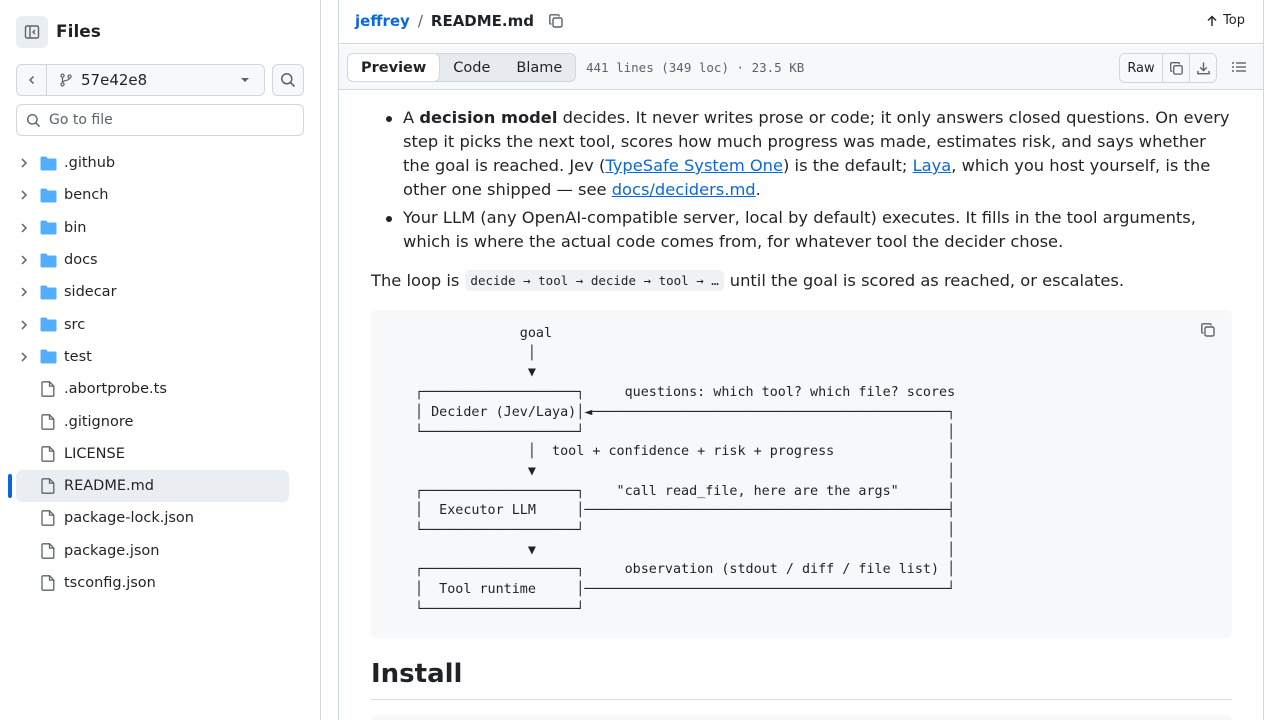 This screenshot has height=720, width=1280. What do you see at coordinates (160, 163) in the screenshot?
I see `tree-folder-item: .github` at bounding box center [160, 163].